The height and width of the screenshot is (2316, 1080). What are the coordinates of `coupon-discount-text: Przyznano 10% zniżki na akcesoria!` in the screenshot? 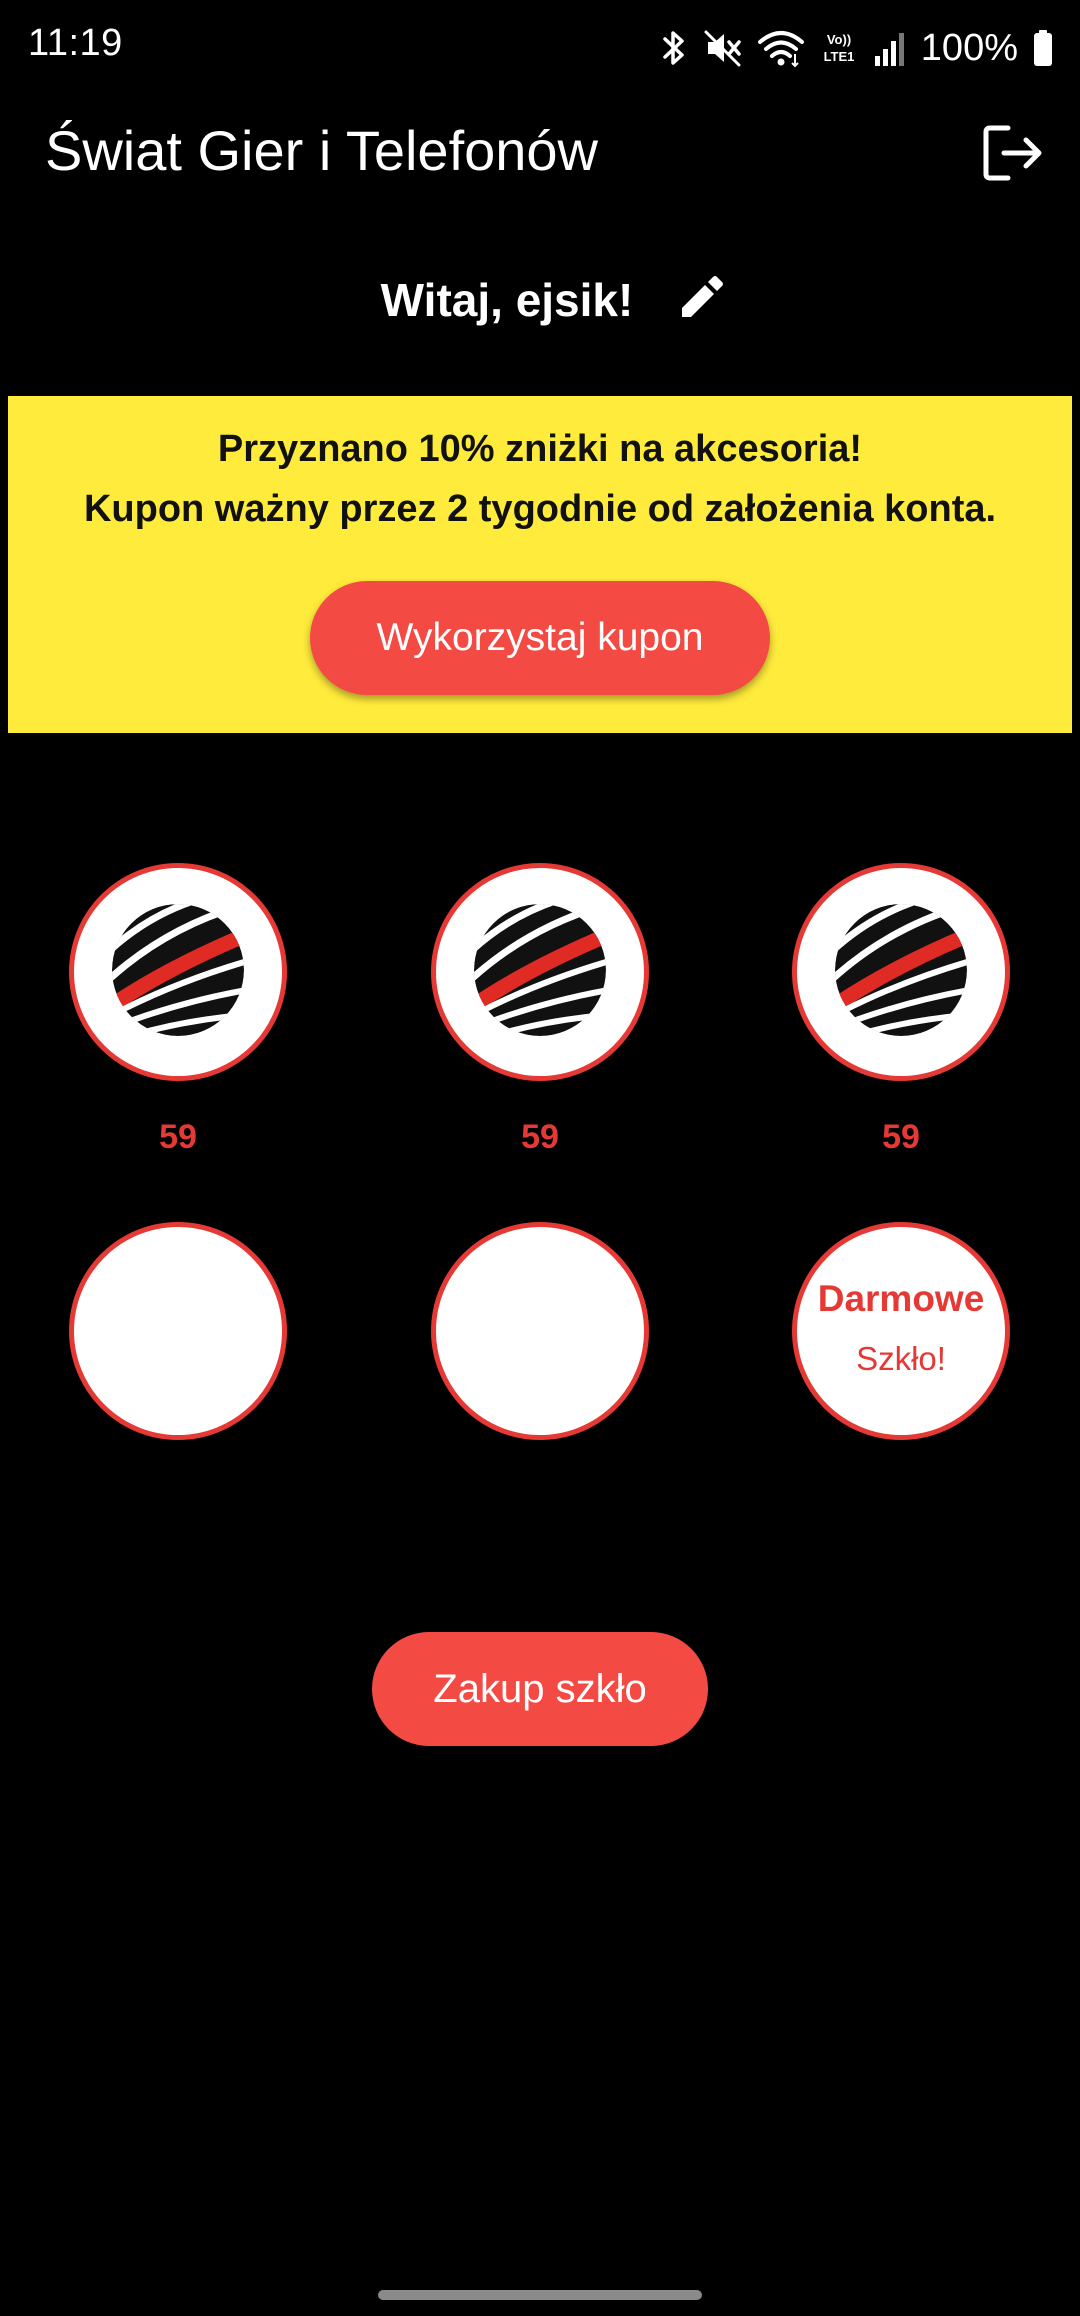 It's located at (540, 449).